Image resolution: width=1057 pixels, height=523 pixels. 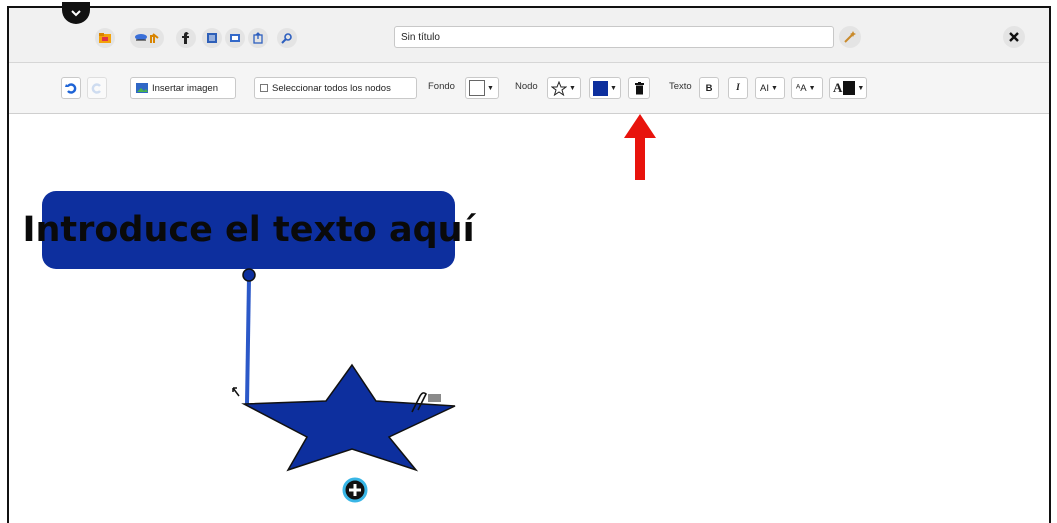 What do you see at coordinates (838, 87) in the screenshot?
I see `font-color-glyph: A` at bounding box center [838, 87].